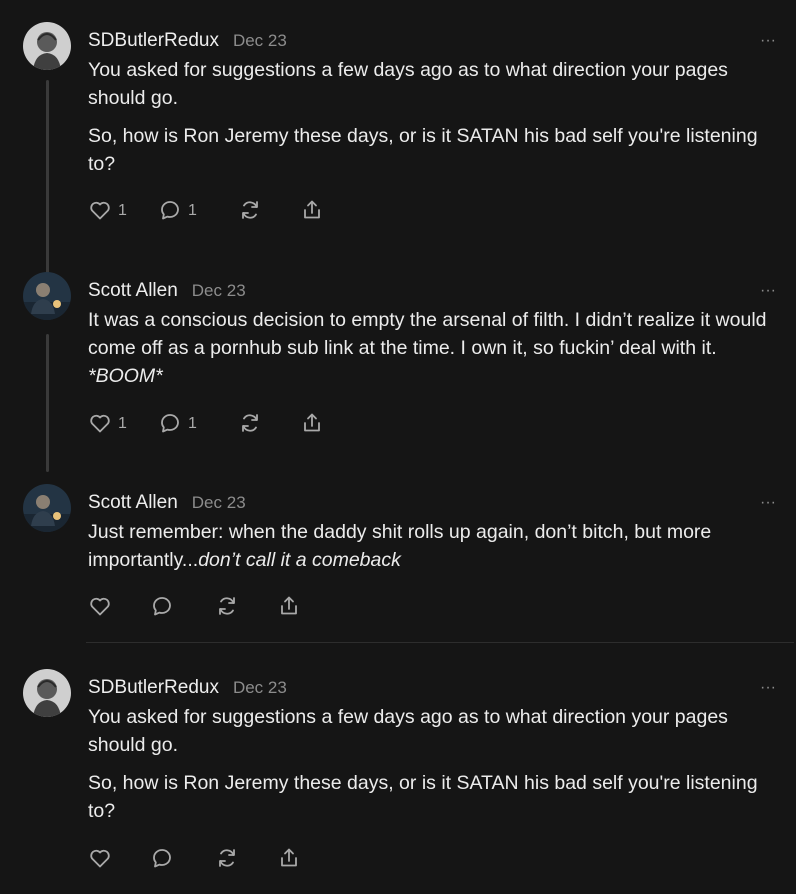  Describe the element at coordinates (440, 642) in the screenshot. I see `comment-divider` at that location.